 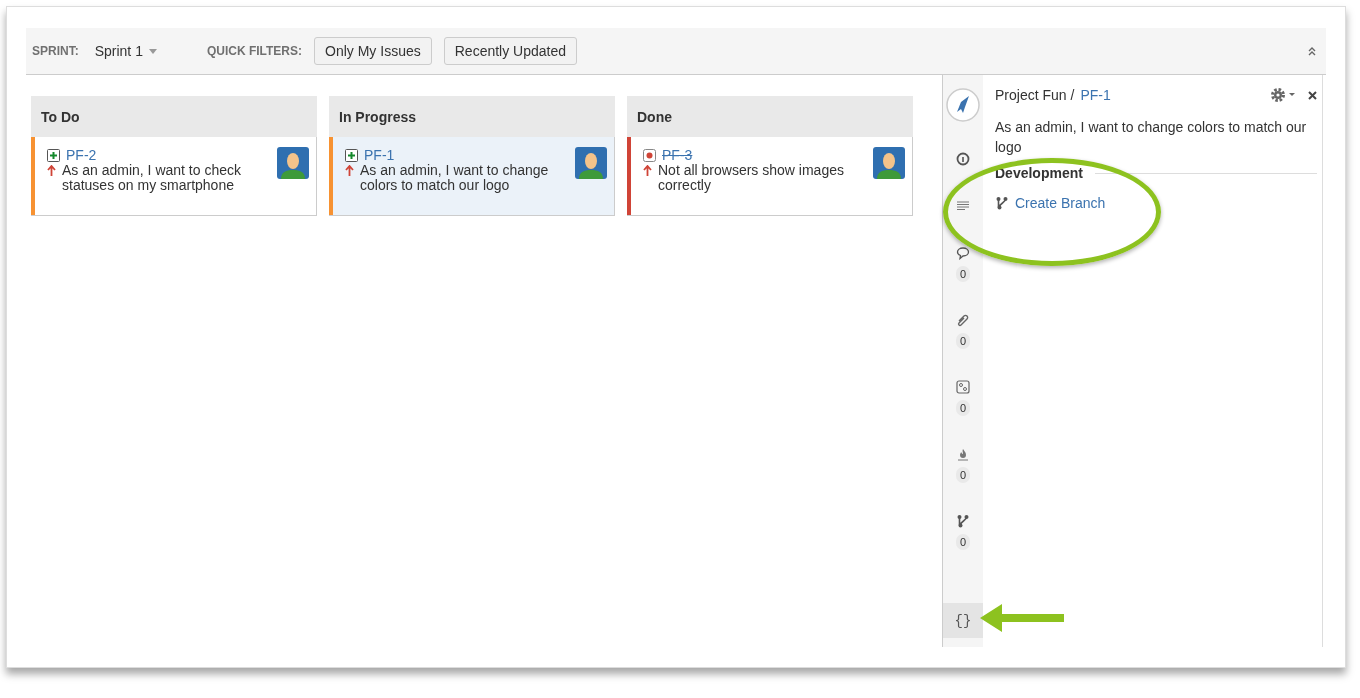 I want to click on issue-key-link: PF-1, so click(x=1095, y=95).